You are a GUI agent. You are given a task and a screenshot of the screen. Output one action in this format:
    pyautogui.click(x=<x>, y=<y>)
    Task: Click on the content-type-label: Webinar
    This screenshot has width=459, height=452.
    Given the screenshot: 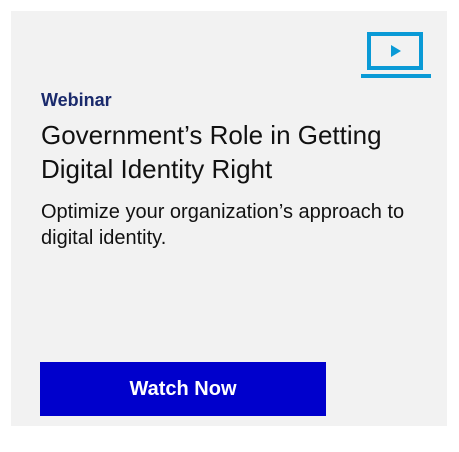 What is the action you would take?
    pyautogui.click(x=76, y=100)
    